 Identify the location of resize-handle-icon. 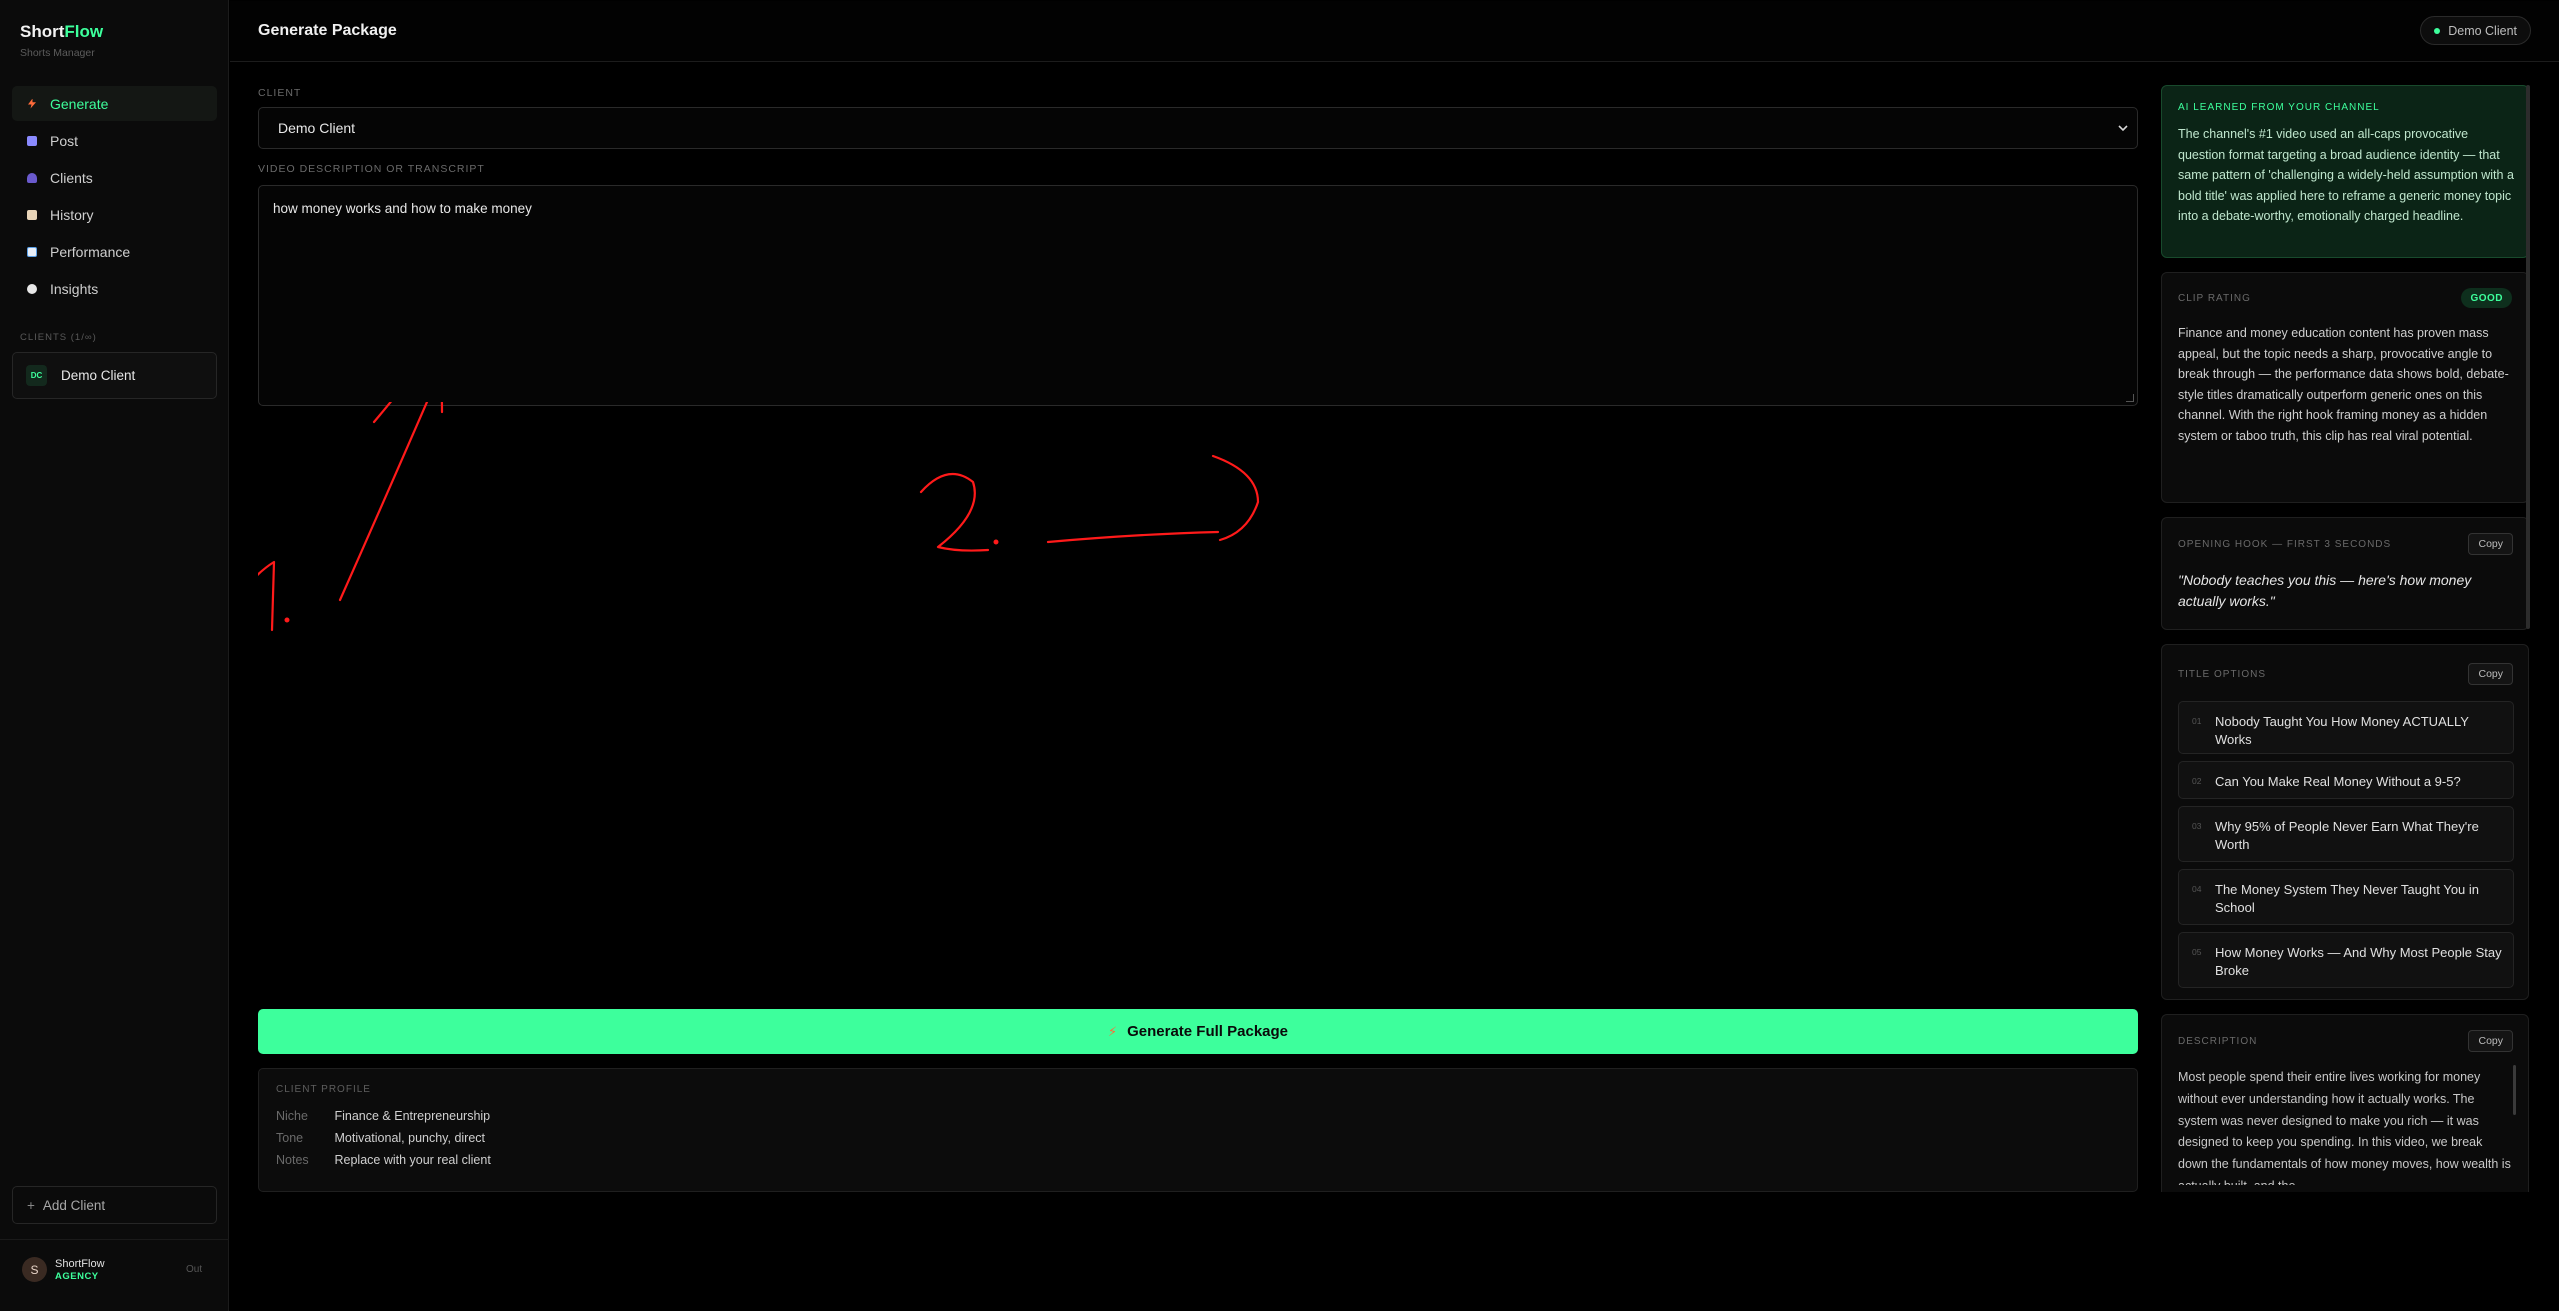
(2130, 398).